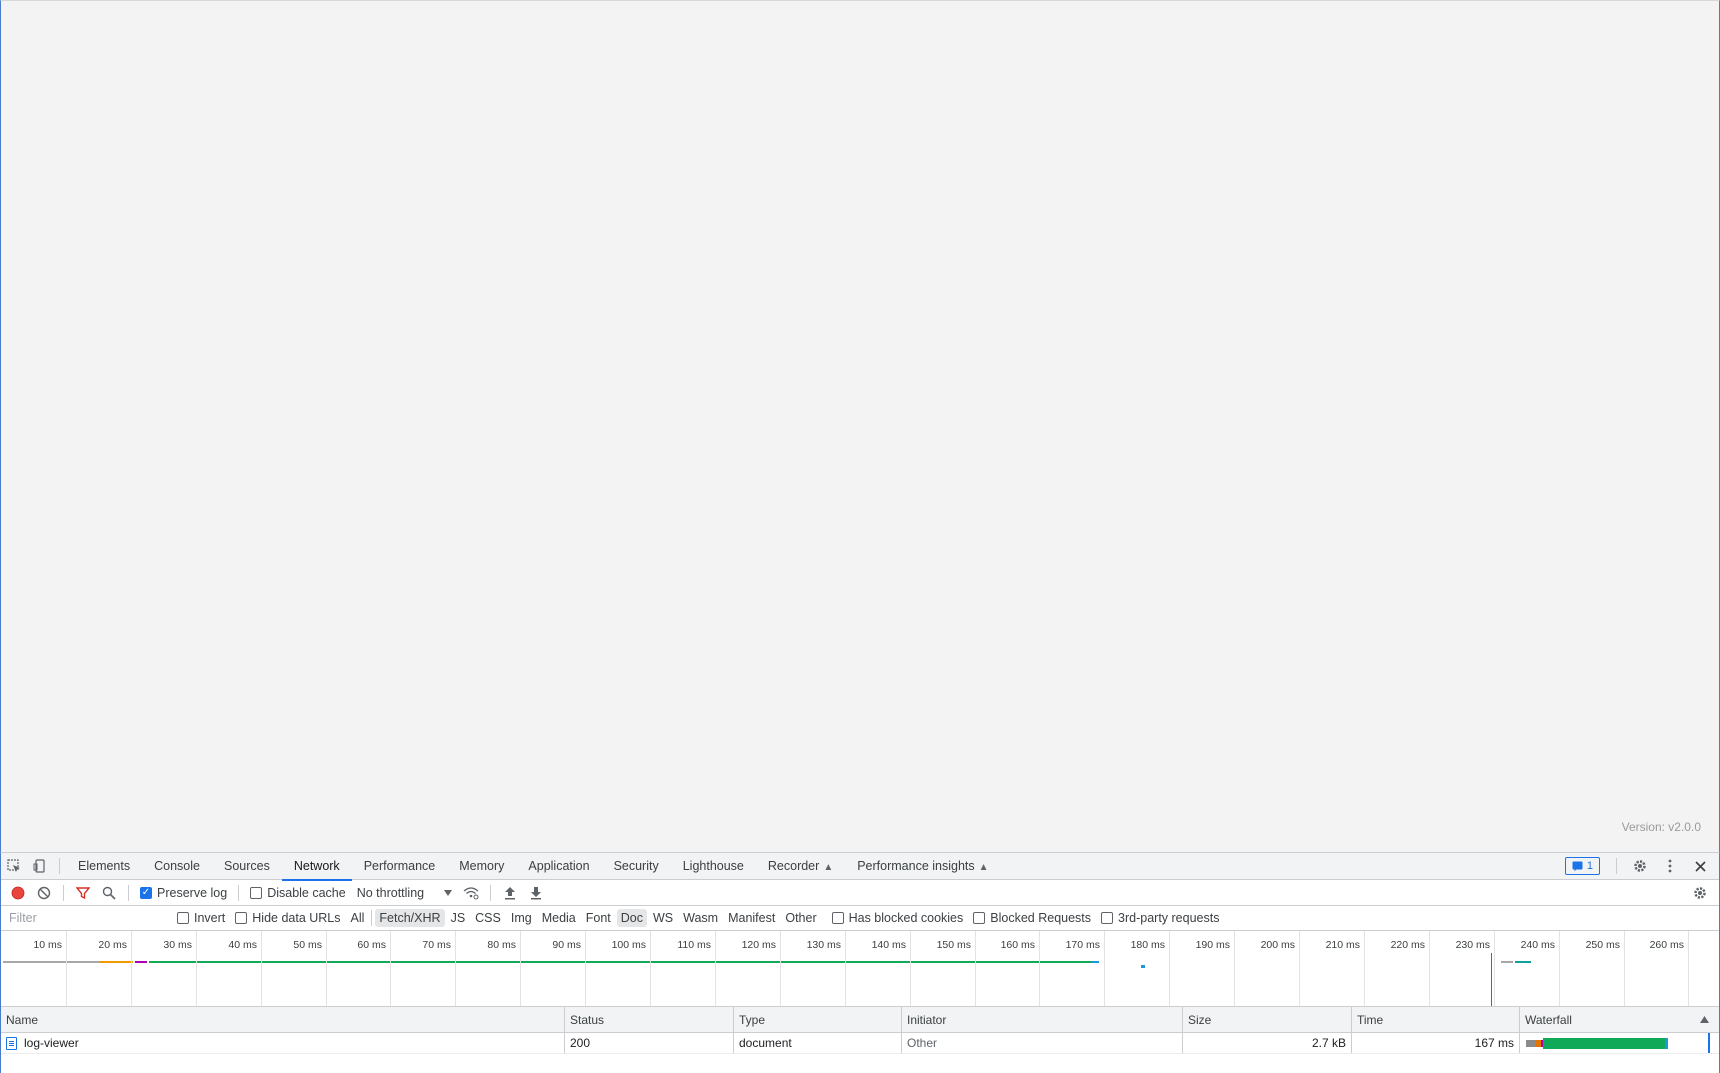 This screenshot has width=1720, height=1073. Describe the element at coordinates (247, 866) in the screenshot. I see `tab-sources: Sources` at that location.